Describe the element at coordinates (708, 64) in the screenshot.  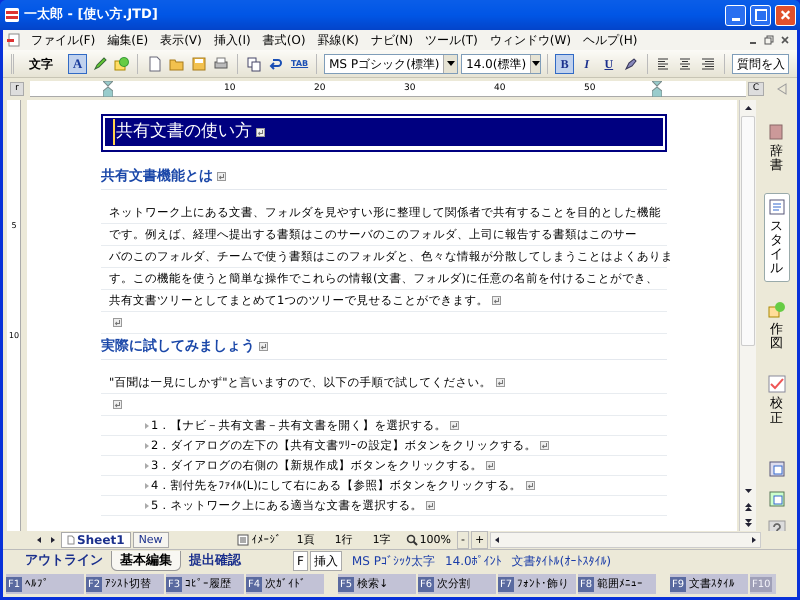
I see `align-right-icon` at that location.